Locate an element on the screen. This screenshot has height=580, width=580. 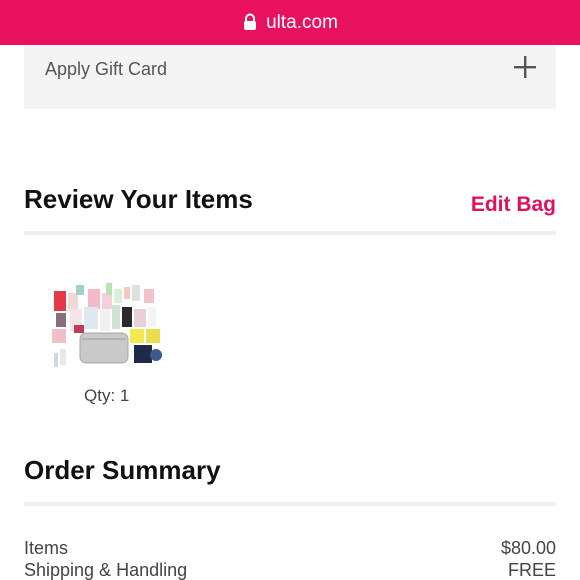
review-items-heading: Review Your Items is located at coordinates (138, 199).